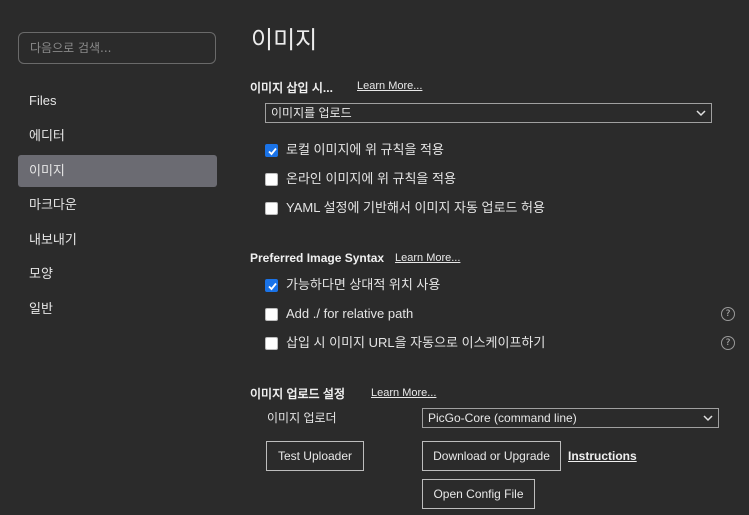  I want to click on sidebar-item-appearance: 모양, so click(117, 274).